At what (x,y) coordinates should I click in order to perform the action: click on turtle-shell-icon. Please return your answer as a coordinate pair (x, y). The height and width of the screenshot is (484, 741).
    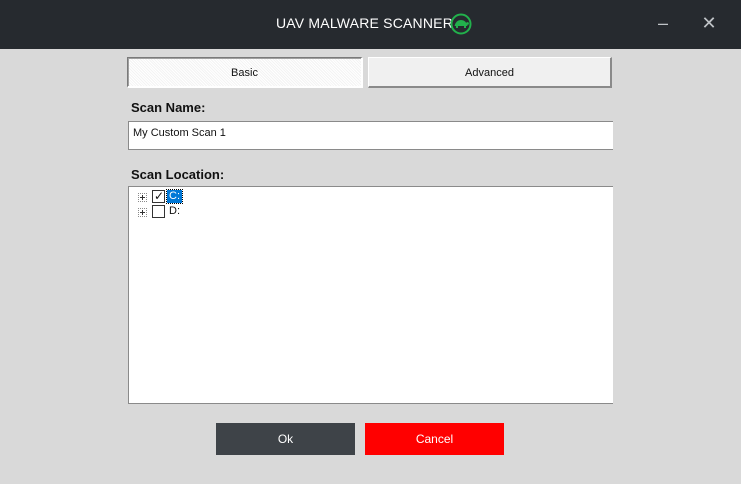
    Looking at the image, I should click on (461, 24).